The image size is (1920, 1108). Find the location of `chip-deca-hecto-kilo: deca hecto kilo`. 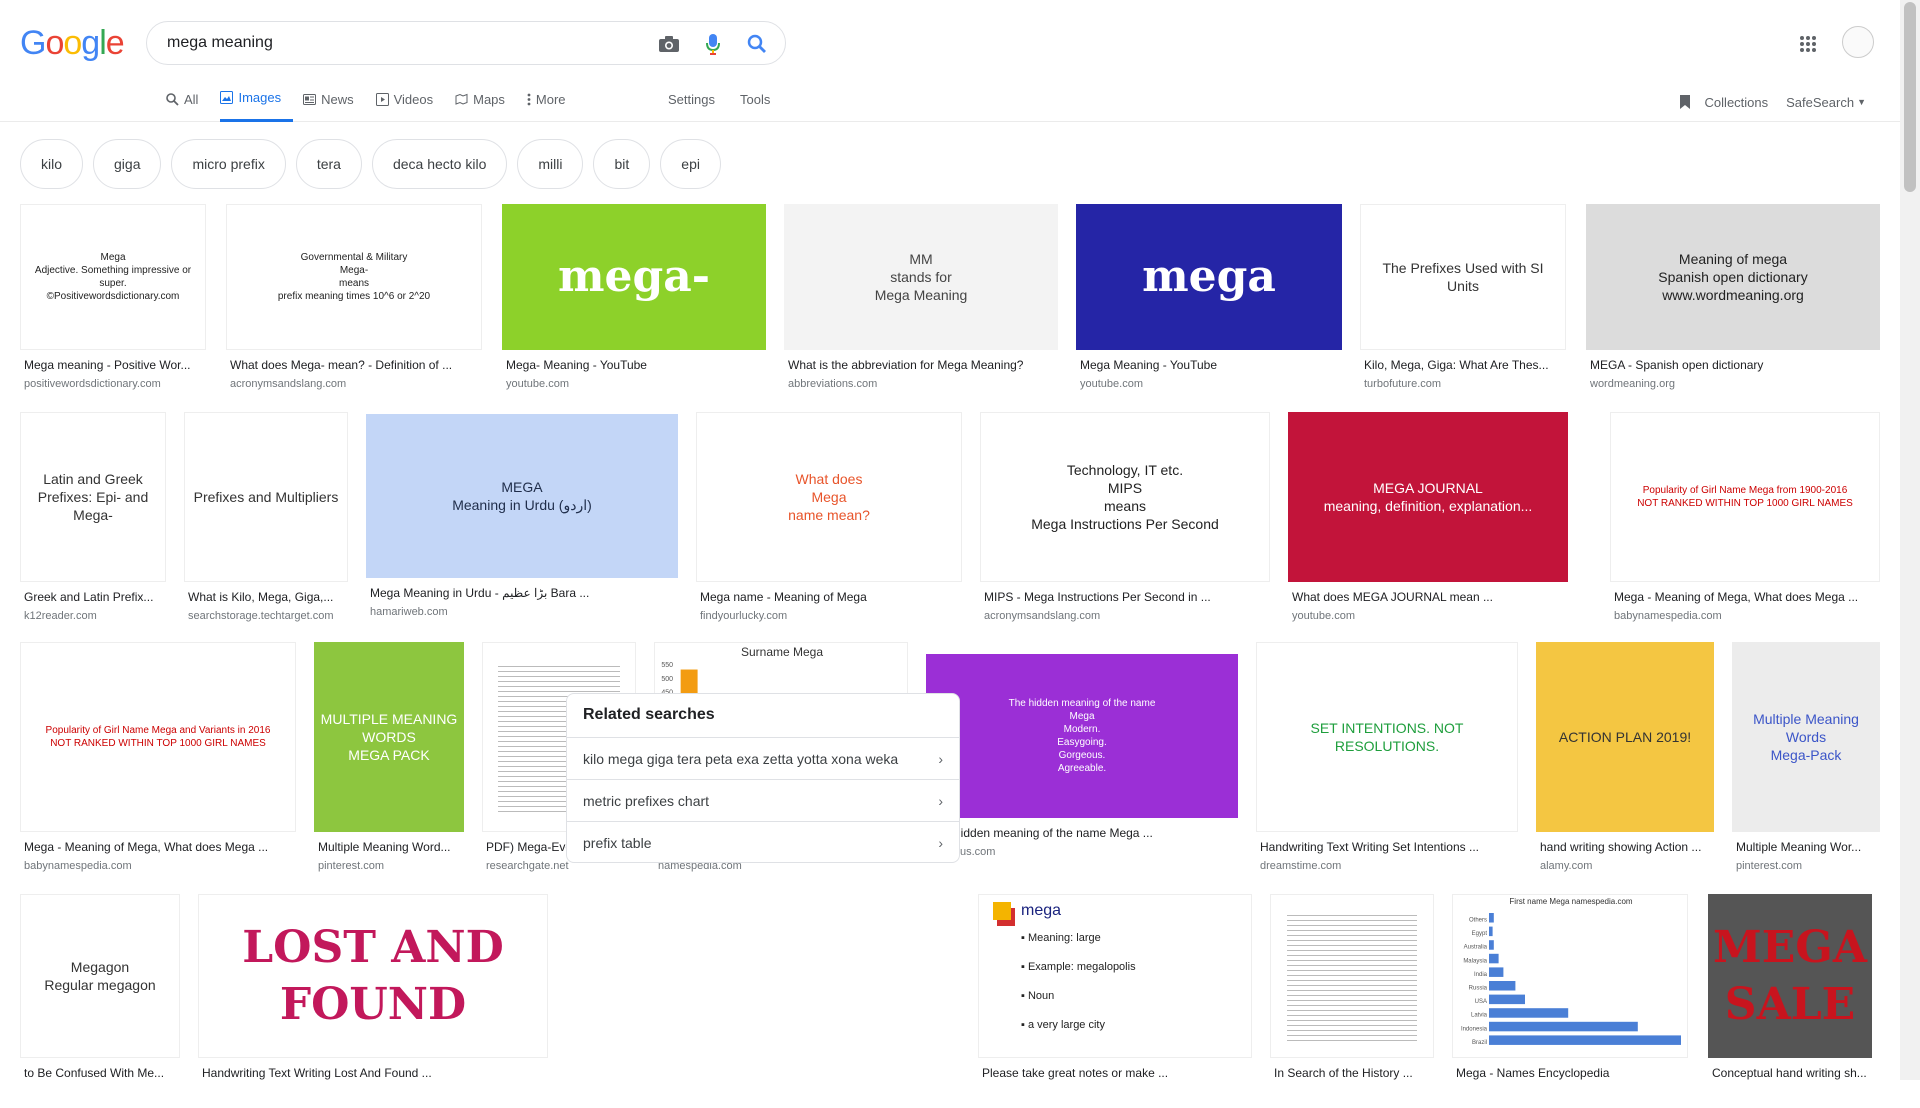

chip-deca-hecto-kilo: deca hecto kilo is located at coordinates (439, 164).